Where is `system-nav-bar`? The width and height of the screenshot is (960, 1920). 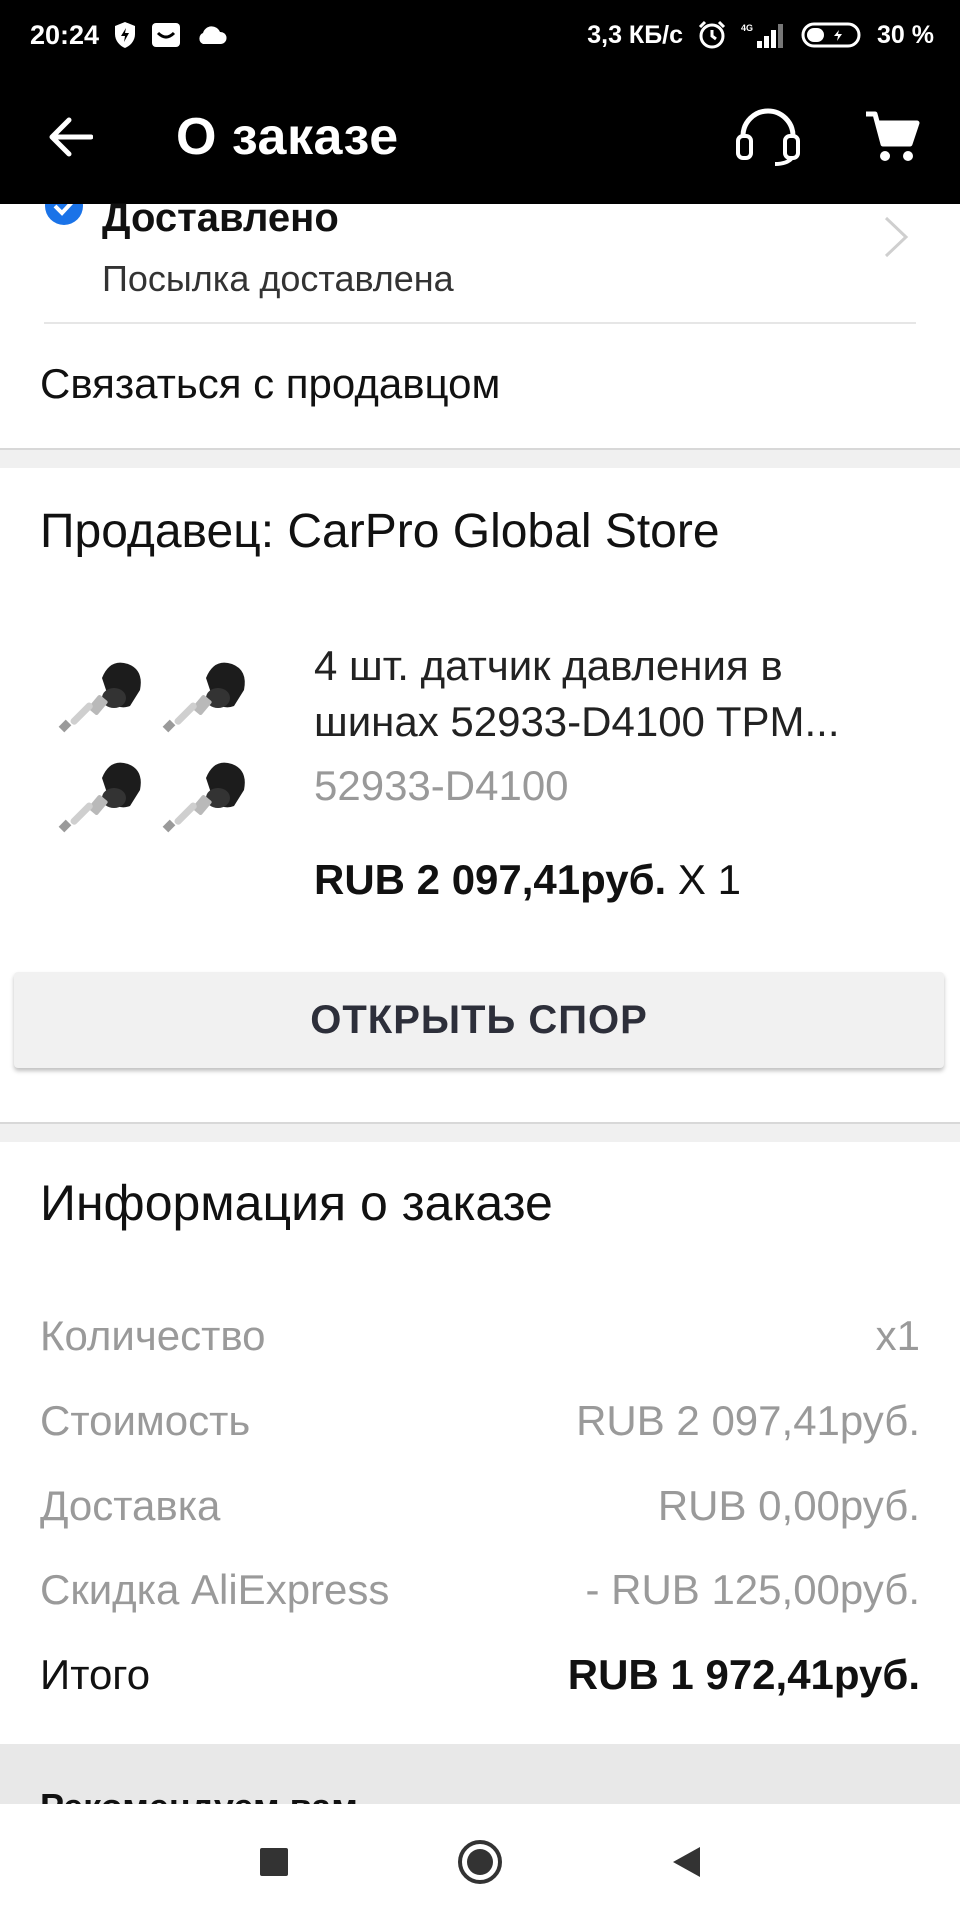 system-nav-bar is located at coordinates (480, 1862).